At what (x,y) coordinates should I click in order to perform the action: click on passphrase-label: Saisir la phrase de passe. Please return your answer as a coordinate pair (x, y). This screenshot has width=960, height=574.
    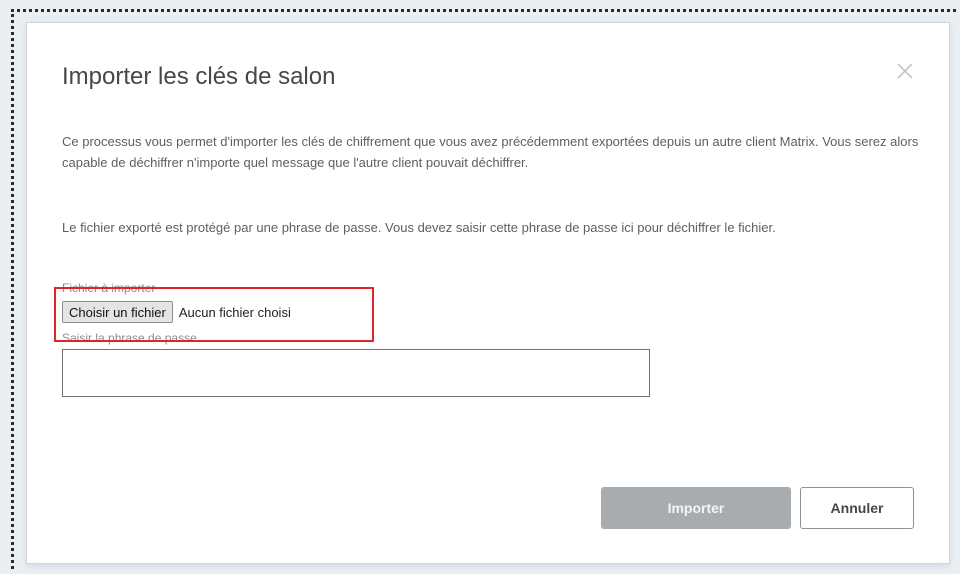
    Looking at the image, I should click on (129, 338).